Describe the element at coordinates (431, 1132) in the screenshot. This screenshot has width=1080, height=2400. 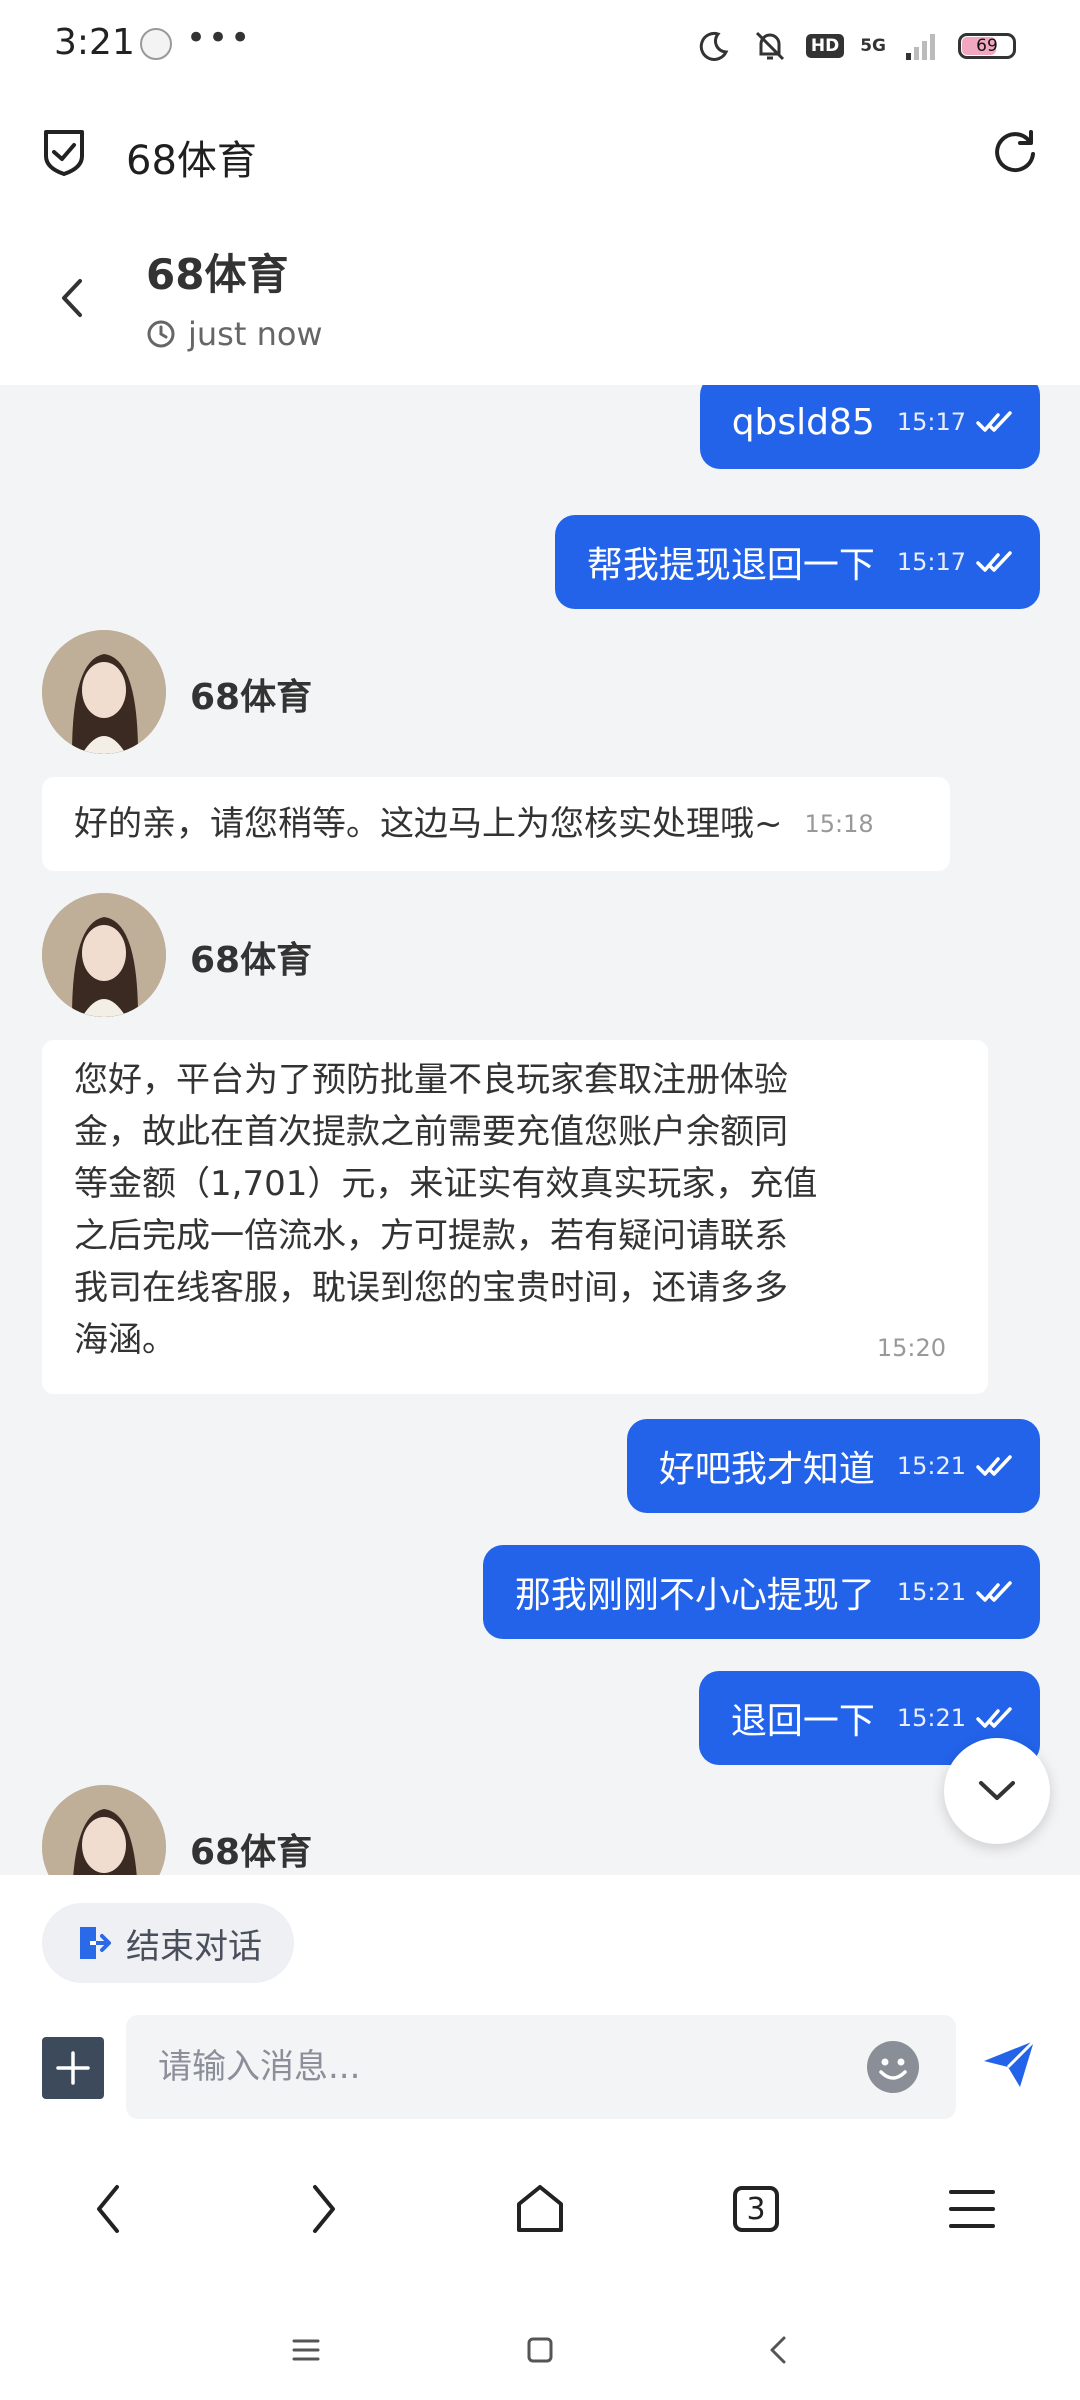
I see `message-line: 金，故此在首次提款之前需要充值您账户余额同` at that location.